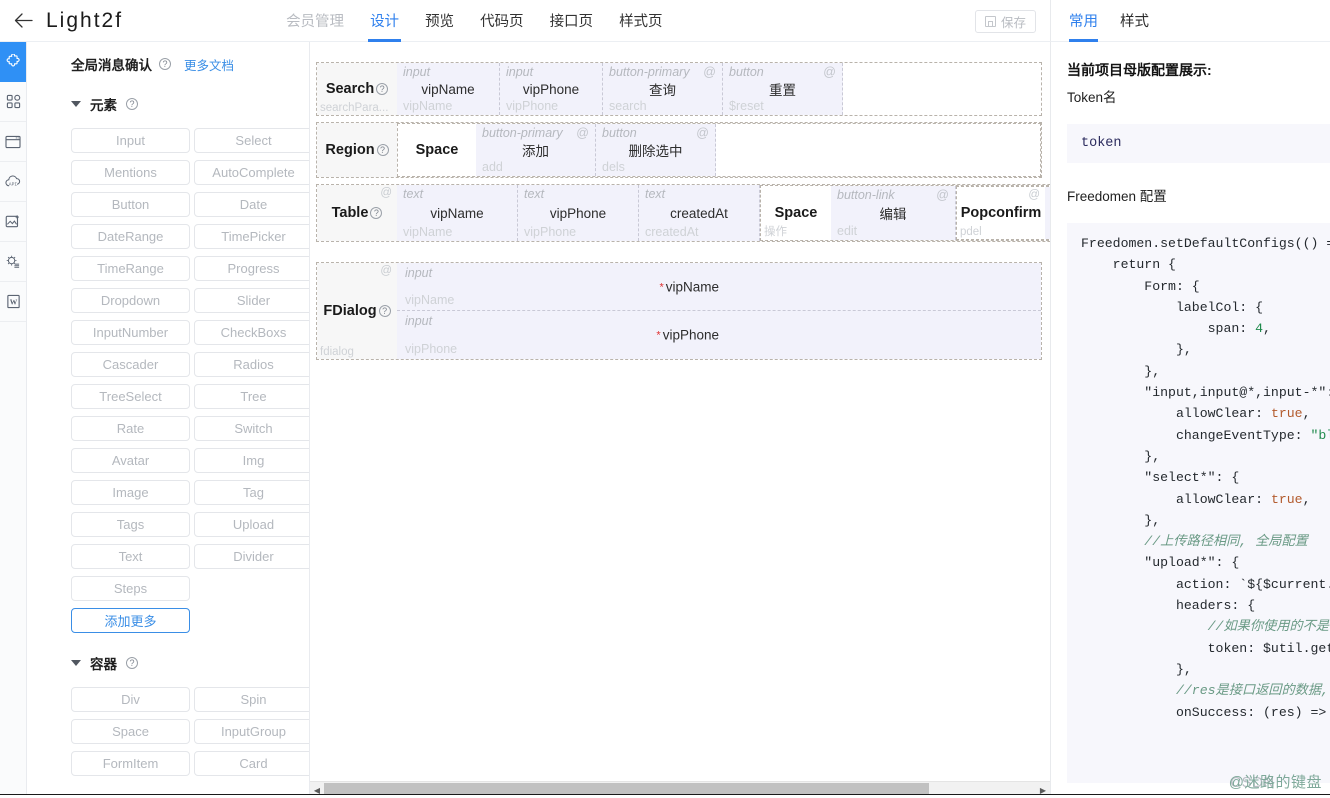  Describe the element at coordinates (251, 699) in the screenshot. I see `comp-btn-spin: Spin` at that location.